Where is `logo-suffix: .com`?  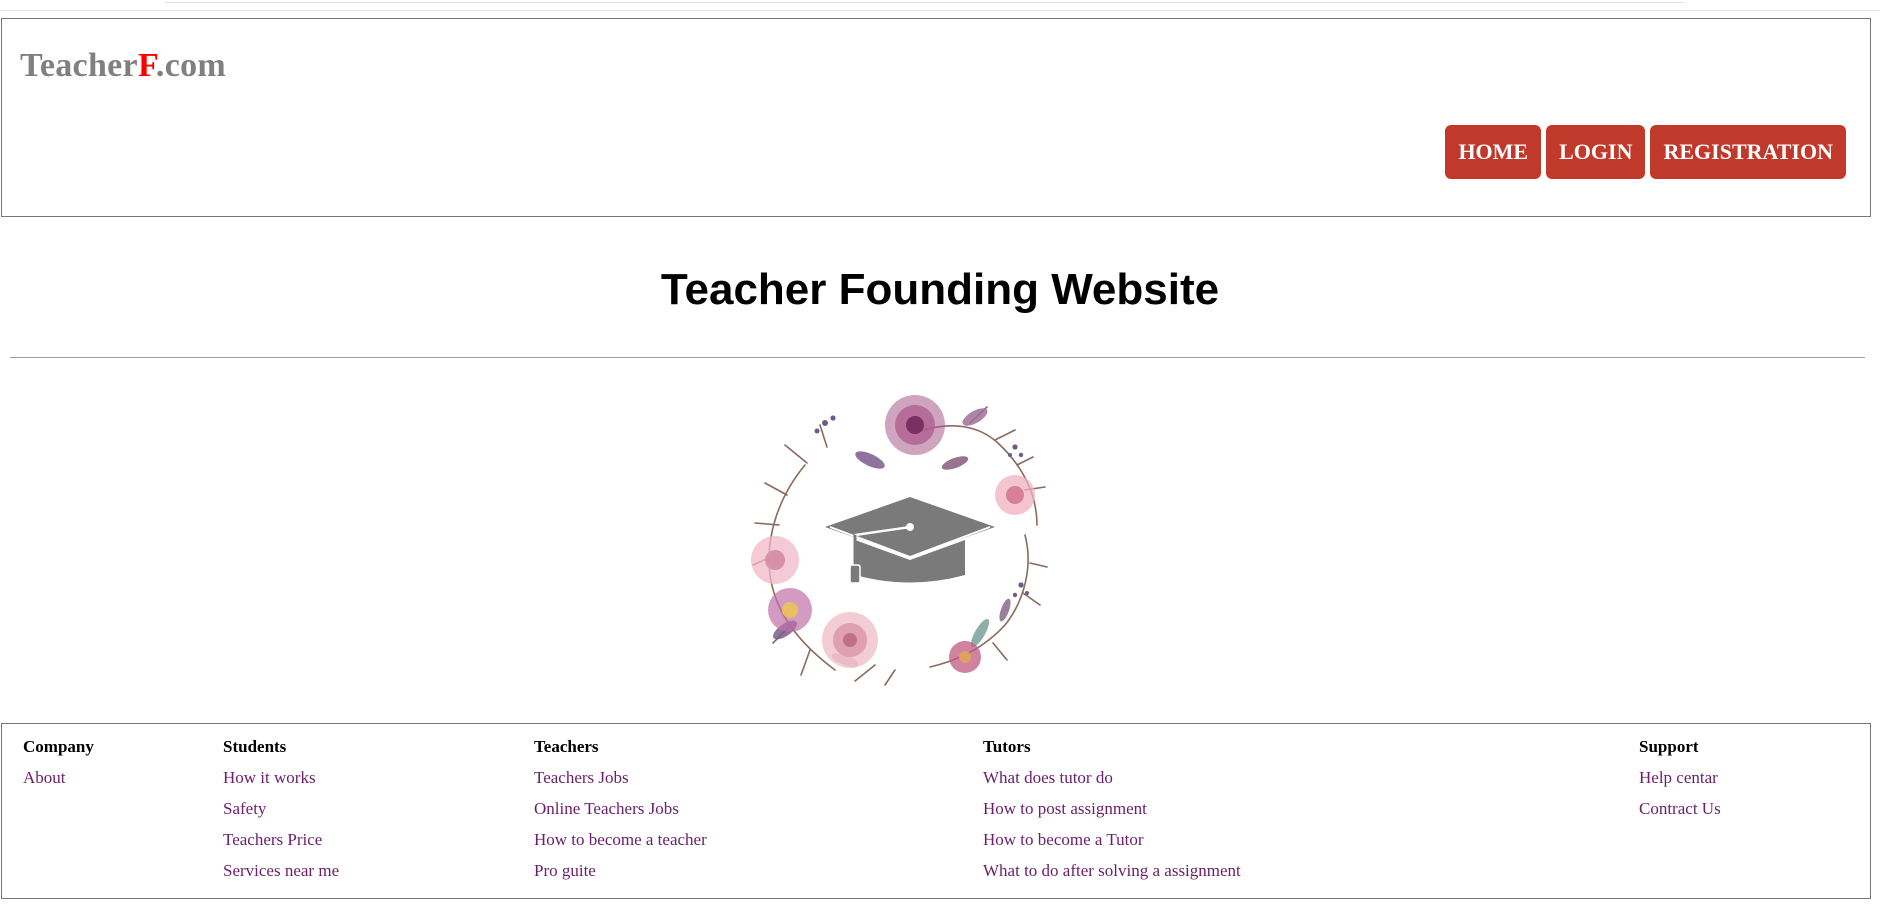
logo-suffix: .com is located at coordinates (191, 65).